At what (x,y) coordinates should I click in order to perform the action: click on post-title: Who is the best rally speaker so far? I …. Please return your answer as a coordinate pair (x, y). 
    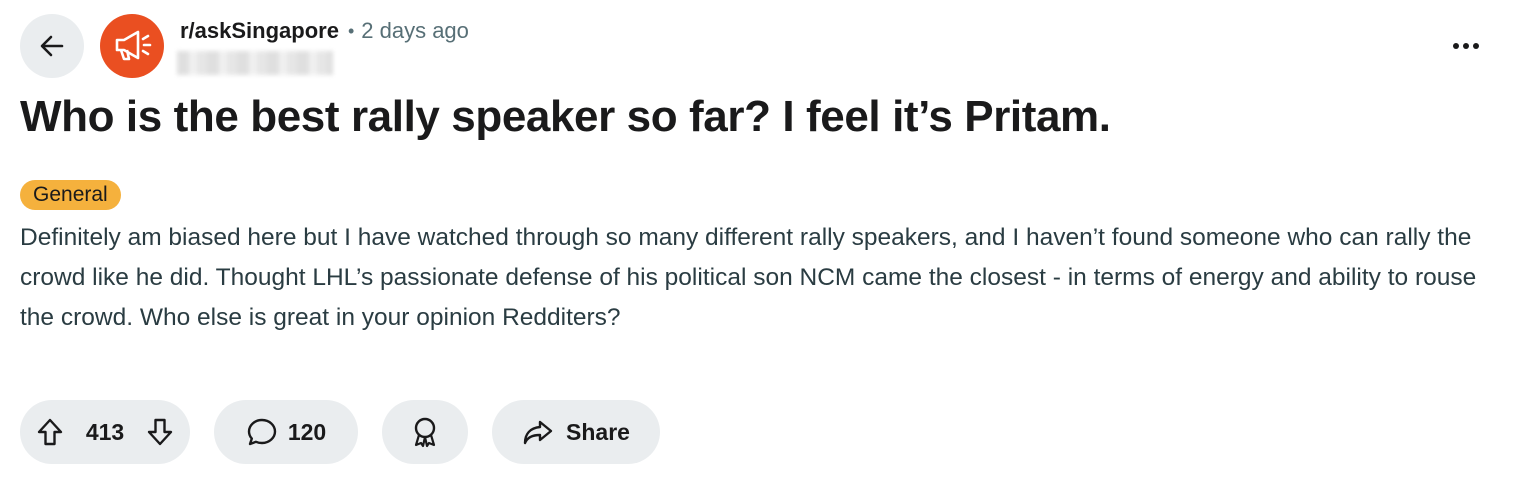
    Looking at the image, I should click on (565, 116).